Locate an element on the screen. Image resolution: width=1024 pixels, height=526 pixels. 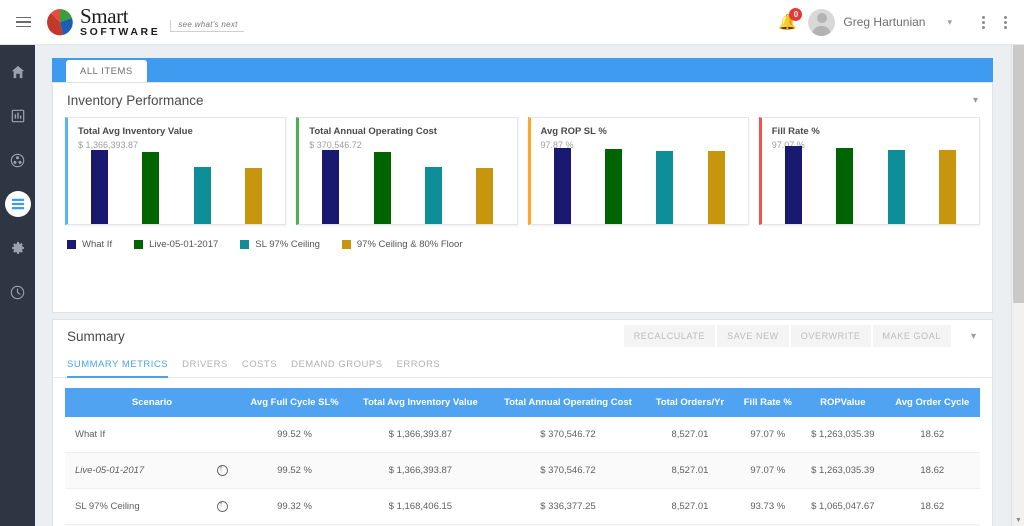
save-new-button: SAVE NEW is located at coordinates (753, 336).